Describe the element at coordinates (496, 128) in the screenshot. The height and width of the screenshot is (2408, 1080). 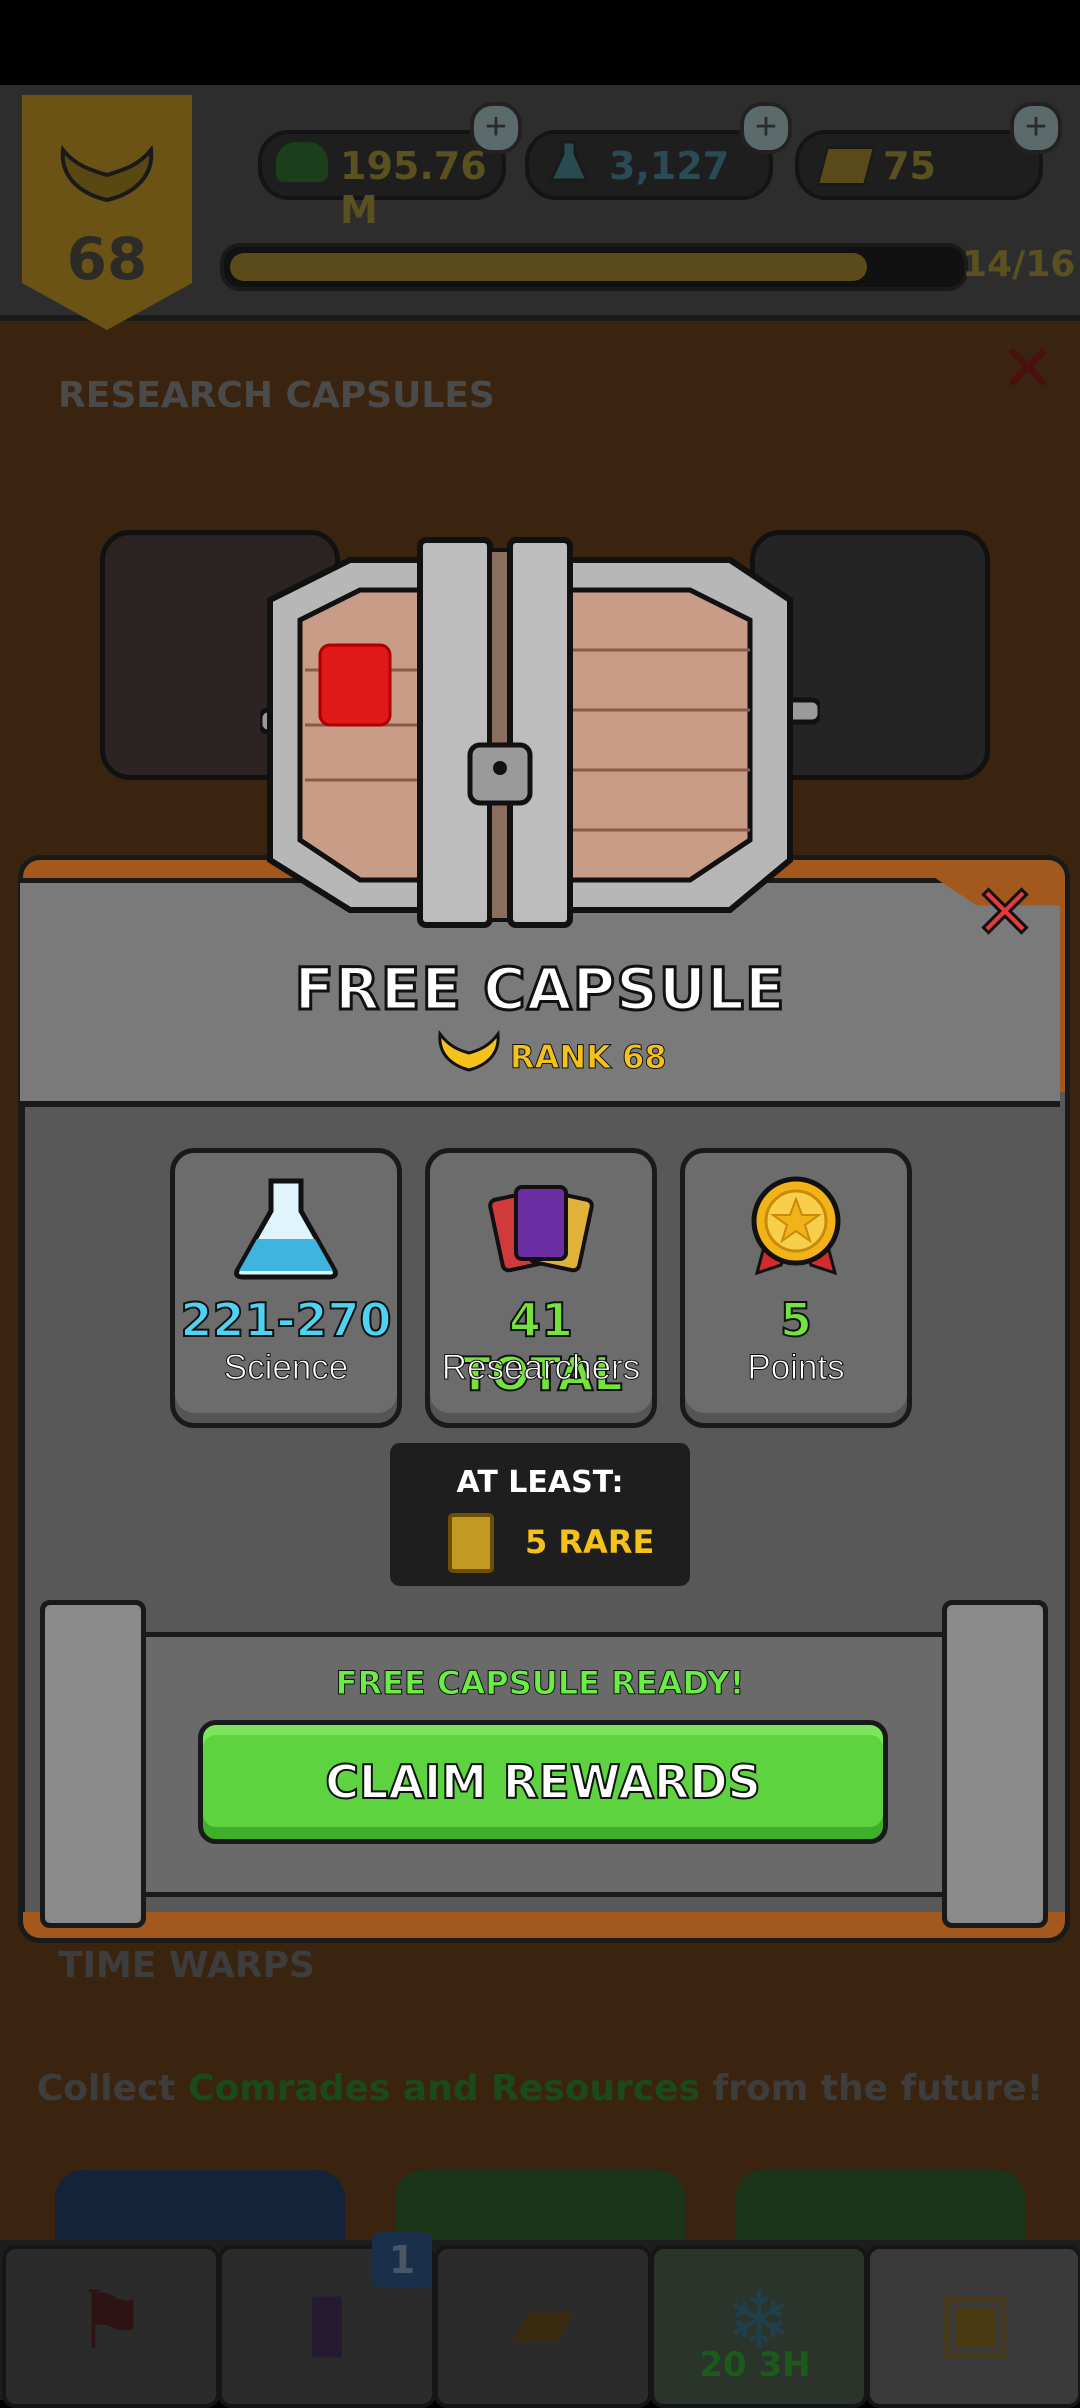
I see `add-money-button: +` at that location.